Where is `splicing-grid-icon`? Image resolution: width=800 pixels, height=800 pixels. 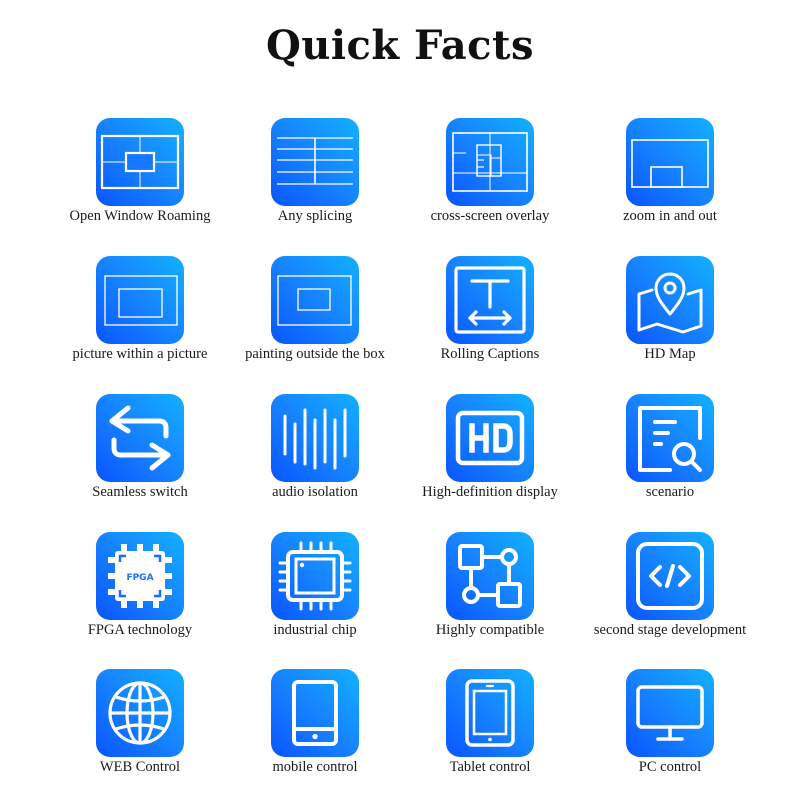 splicing-grid-icon is located at coordinates (315, 161).